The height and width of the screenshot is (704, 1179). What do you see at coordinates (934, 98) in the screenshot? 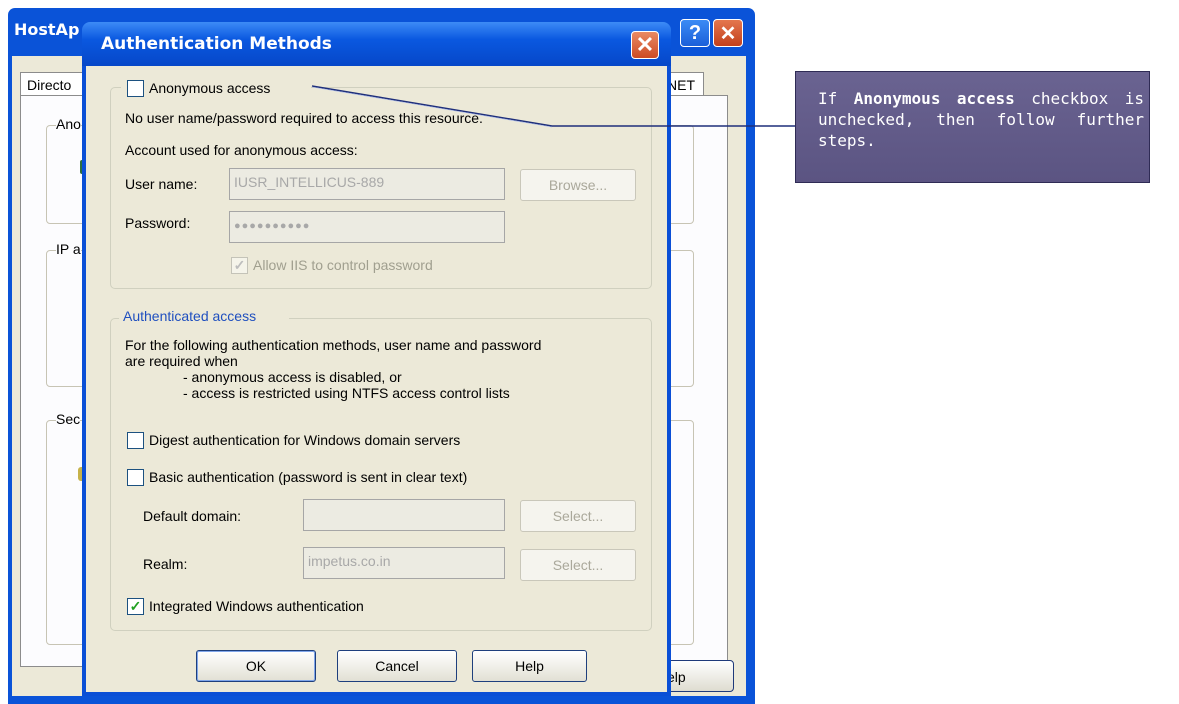
I see `callout-bold: Anonymous access` at bounding box center [934, 98].